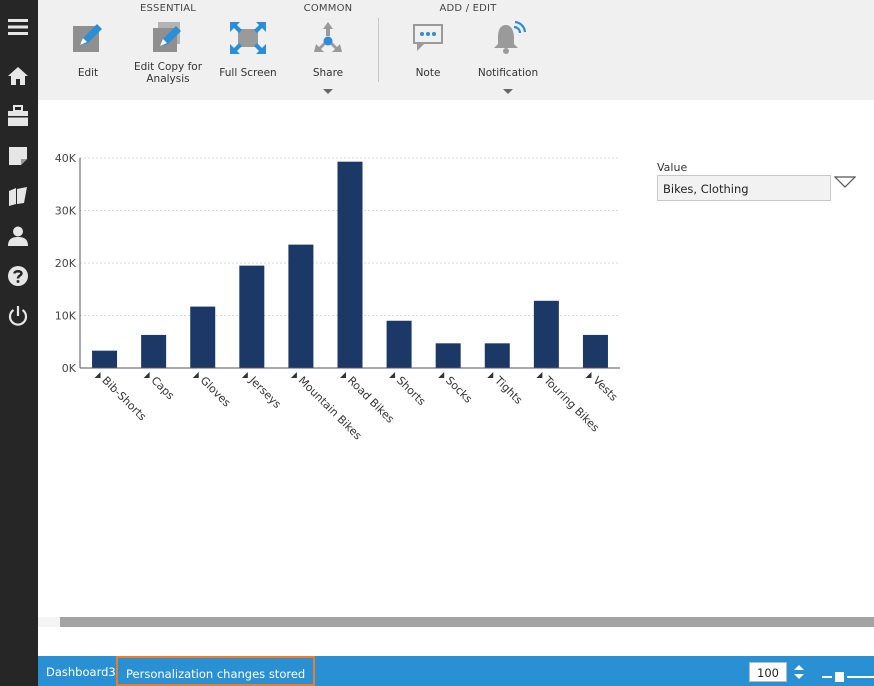 This screenshot has height=686, width=874. Describe the element at coordinates (328, 38) in the screenshot. I see `share-icon` at that location.